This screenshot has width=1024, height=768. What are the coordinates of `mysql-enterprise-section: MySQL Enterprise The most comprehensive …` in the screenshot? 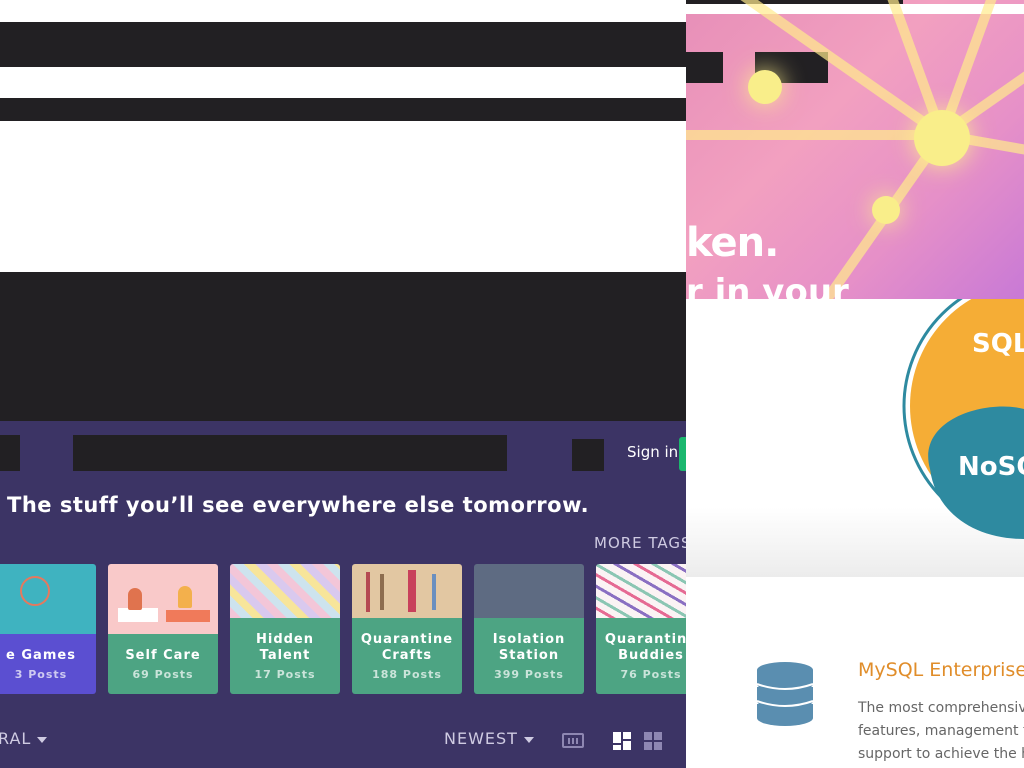 It's located at (855, 672).